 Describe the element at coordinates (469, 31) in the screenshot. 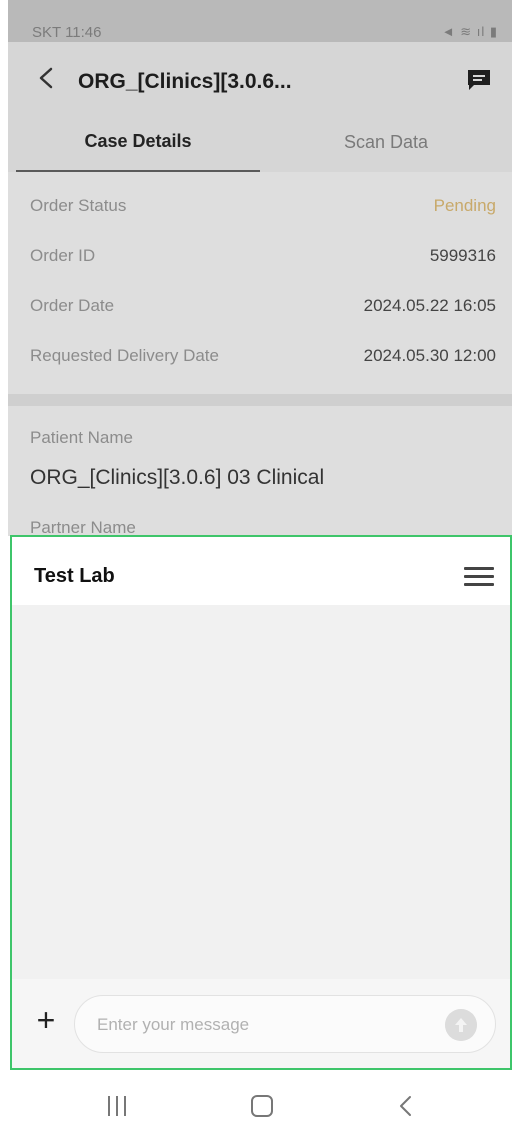

I see `status-icons: ◄ ≋ ıl ▮` at that location.